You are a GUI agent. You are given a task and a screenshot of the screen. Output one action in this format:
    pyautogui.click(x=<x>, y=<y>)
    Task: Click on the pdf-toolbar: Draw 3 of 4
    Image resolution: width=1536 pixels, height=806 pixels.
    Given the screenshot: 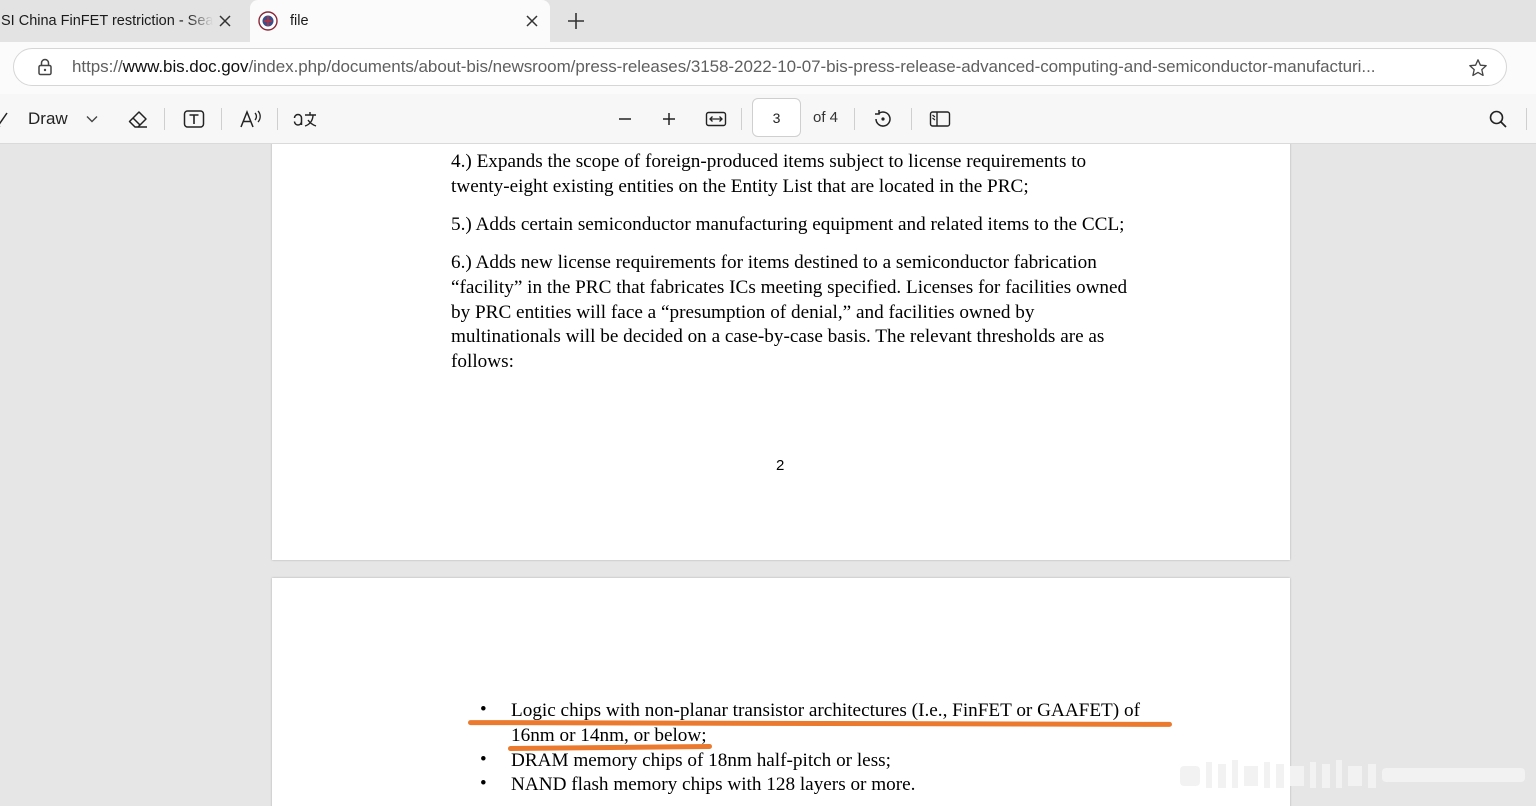 What is the action you would take?
    pyautogui.click(x=768, y=119)
    